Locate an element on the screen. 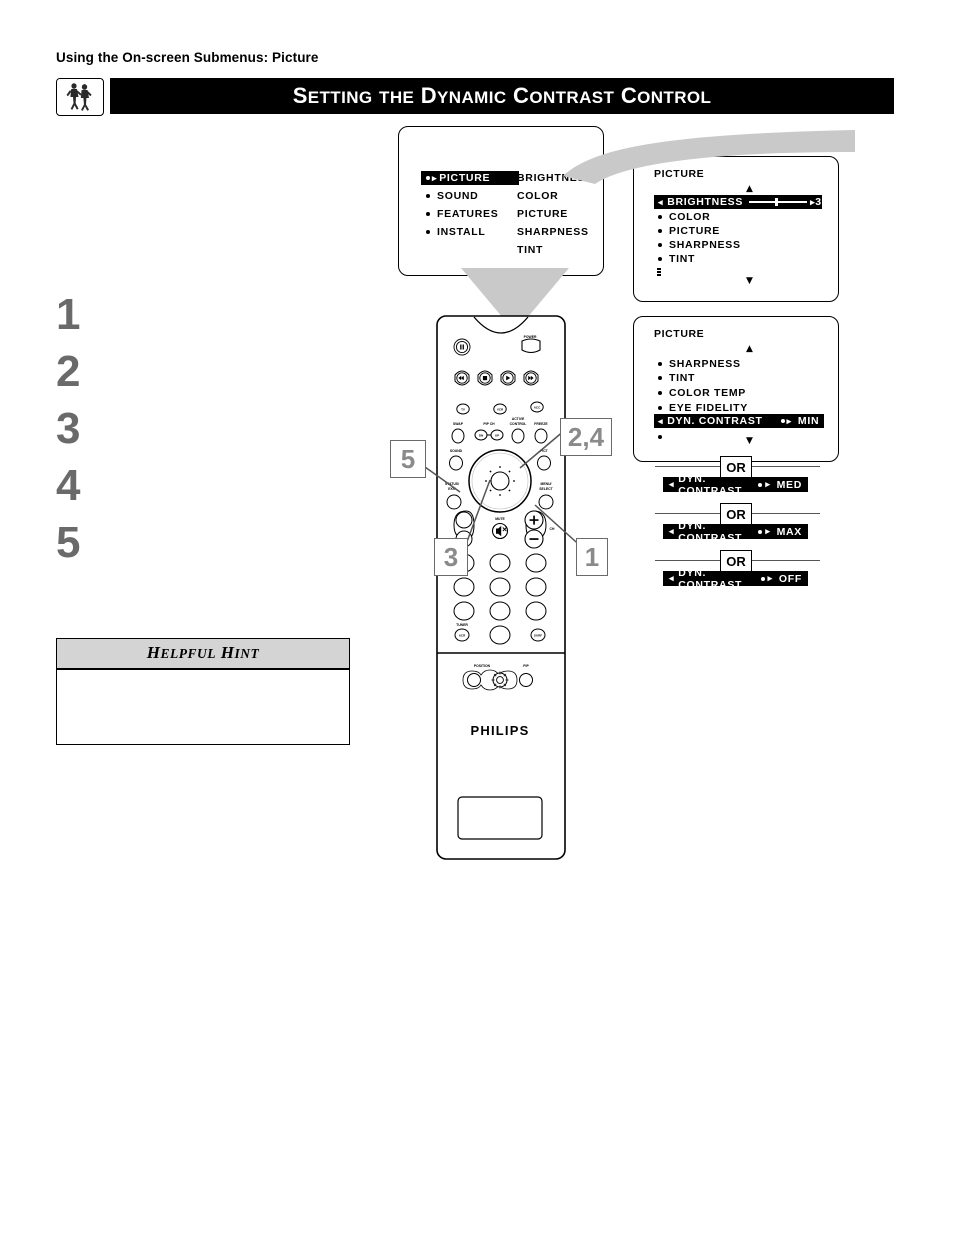 The width and height of the screenshot is (954, 1235). list-item: 2 is located at coordinates (206, 377).